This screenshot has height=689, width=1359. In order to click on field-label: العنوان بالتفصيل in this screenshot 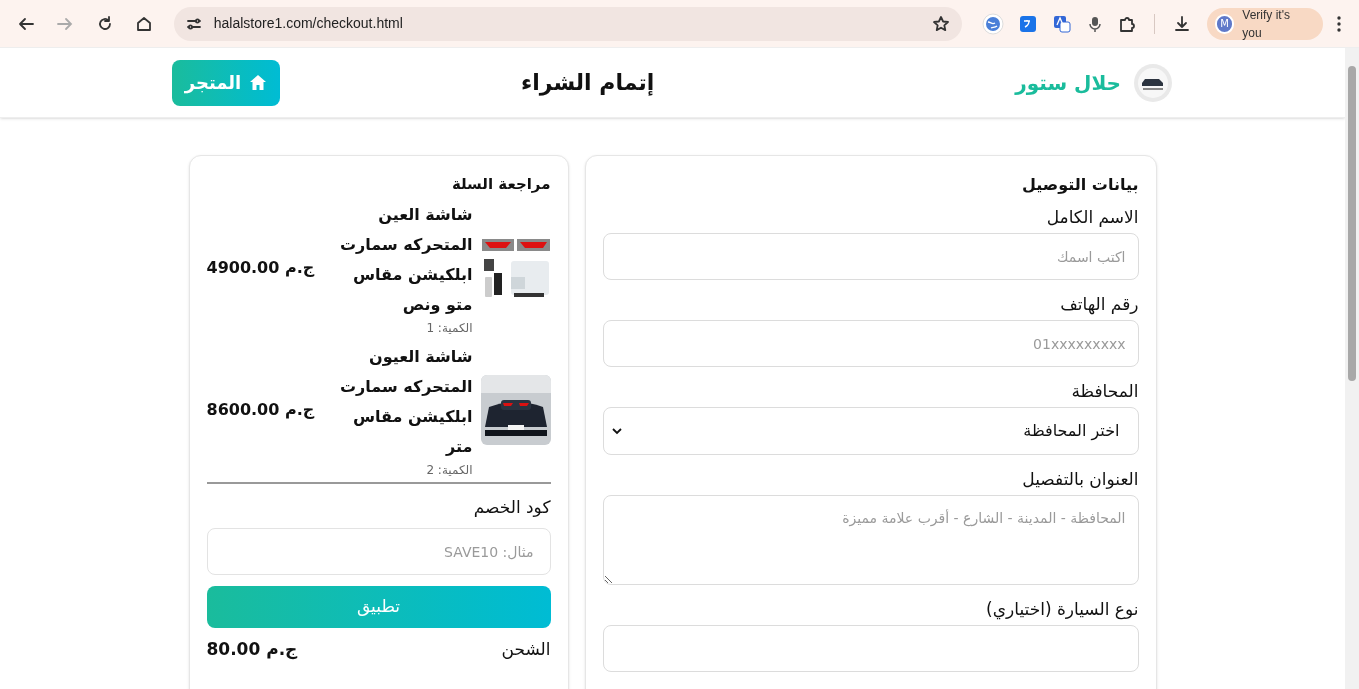, I will do `click(1080, 479)`.